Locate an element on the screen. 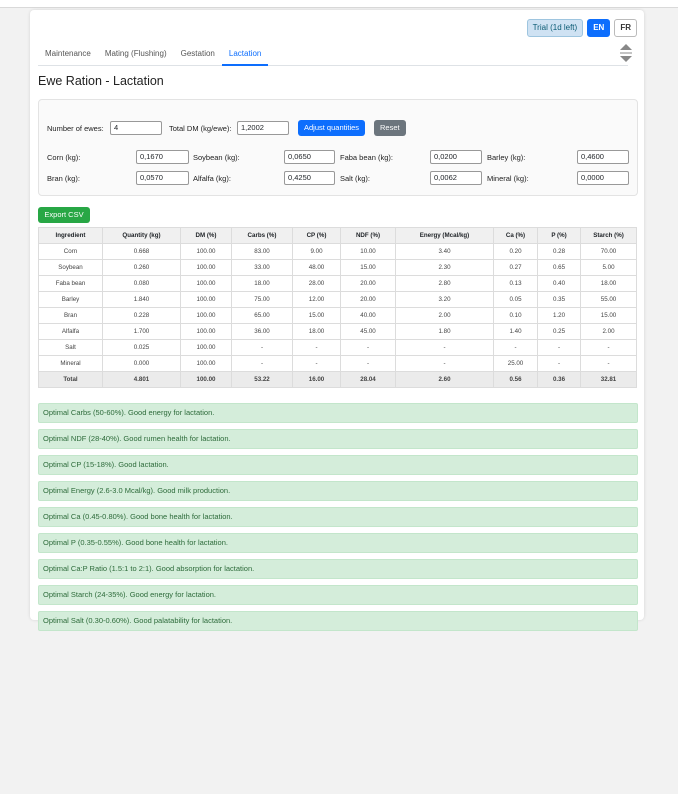 Image resolution: width=678 pixels, height=794 pixels. alfalfa-input: 0,4250 is located at coordinates (309, 178).